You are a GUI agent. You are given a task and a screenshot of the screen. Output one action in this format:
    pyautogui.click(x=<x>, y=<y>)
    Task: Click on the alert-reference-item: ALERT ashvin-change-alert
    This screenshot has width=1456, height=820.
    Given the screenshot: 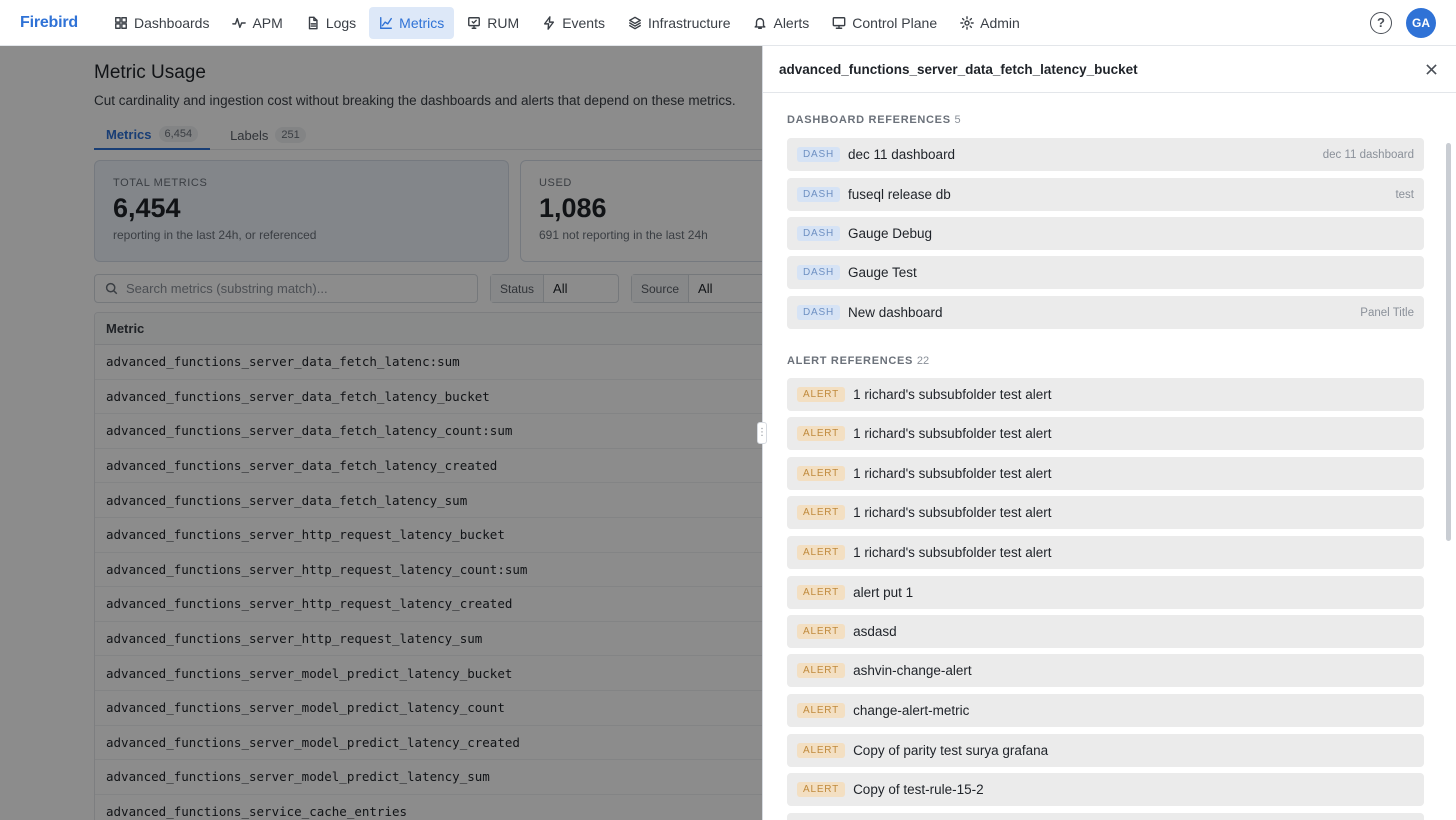 What is the action you would take?
    pyautogui.click(x=1105, y=670)
    